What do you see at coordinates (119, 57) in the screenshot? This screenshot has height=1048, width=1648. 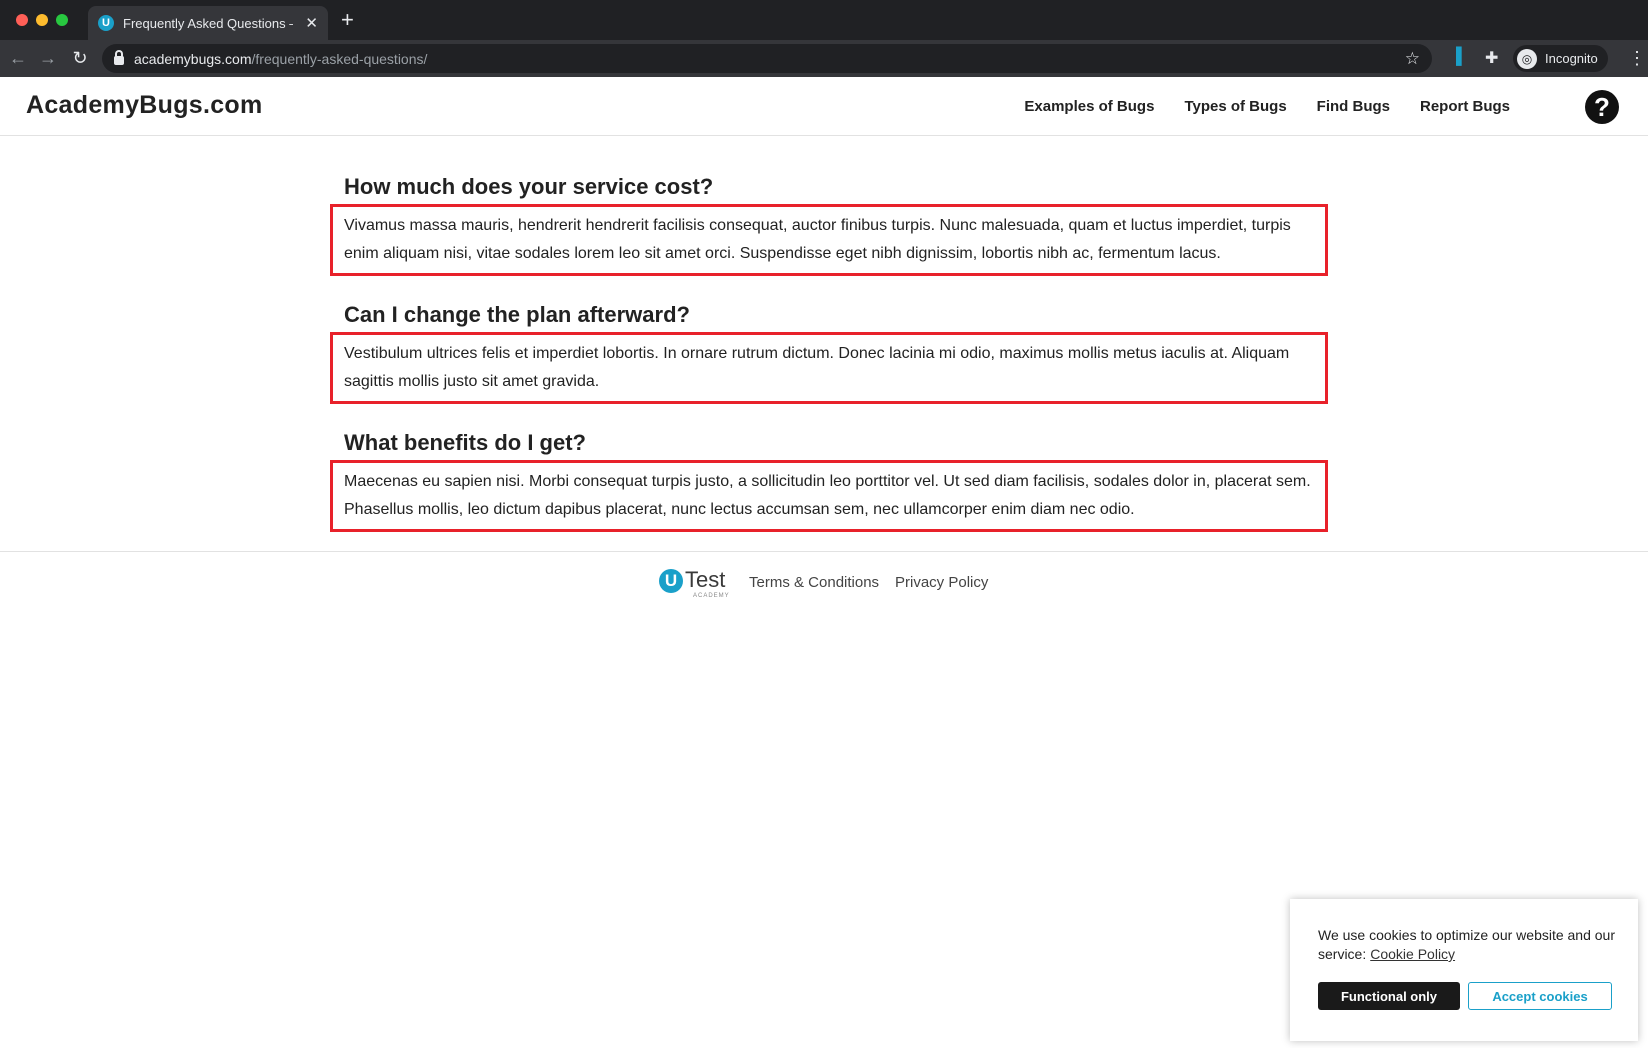 I see `lock-icon` at bounding box center [119, 57].